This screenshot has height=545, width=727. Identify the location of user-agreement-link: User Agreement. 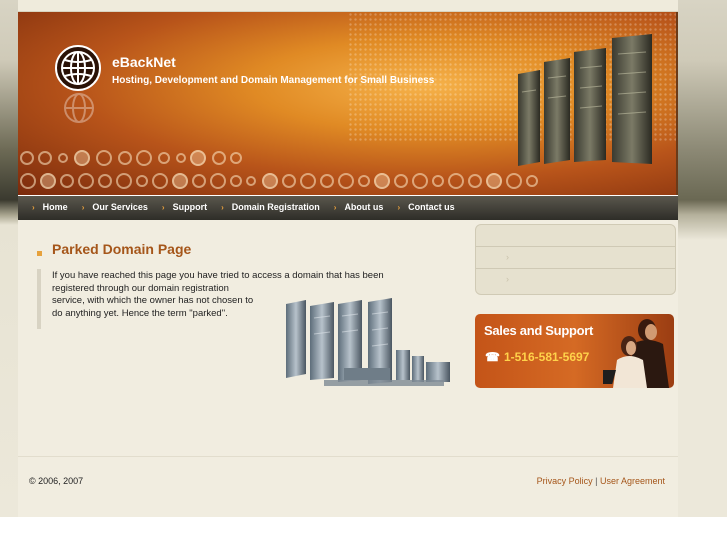
(632, 481).